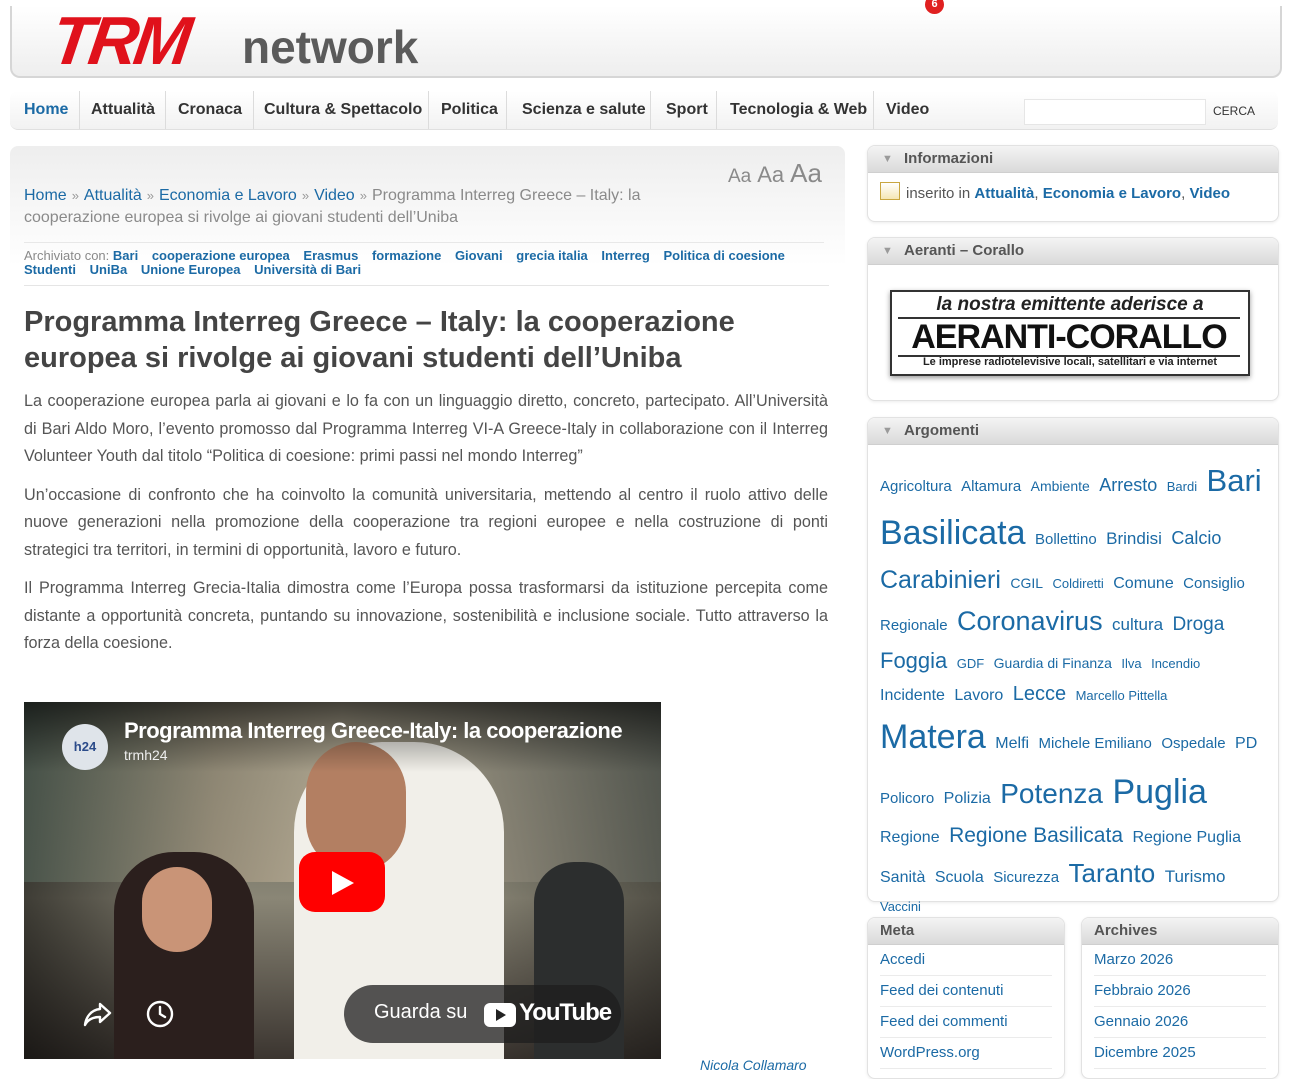  What do you see at coordinates (1026, 583) in the screenshot?
I see `tag-cloud-link: CGIL` at bounding box center [1026, 583].